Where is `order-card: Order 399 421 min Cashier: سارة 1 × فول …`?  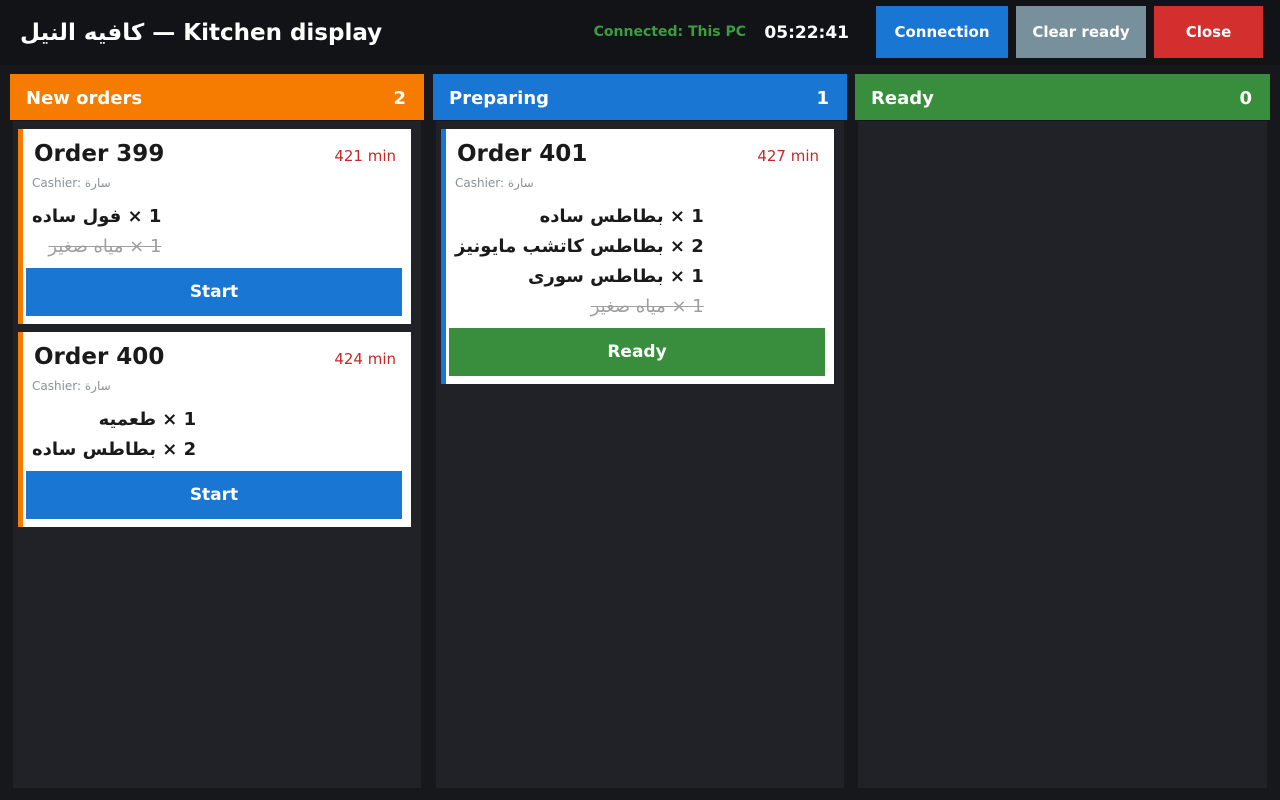 order-card: Order 399 421 min Cashier: سارة 1 × فول … is located at coordinates (214, 226).